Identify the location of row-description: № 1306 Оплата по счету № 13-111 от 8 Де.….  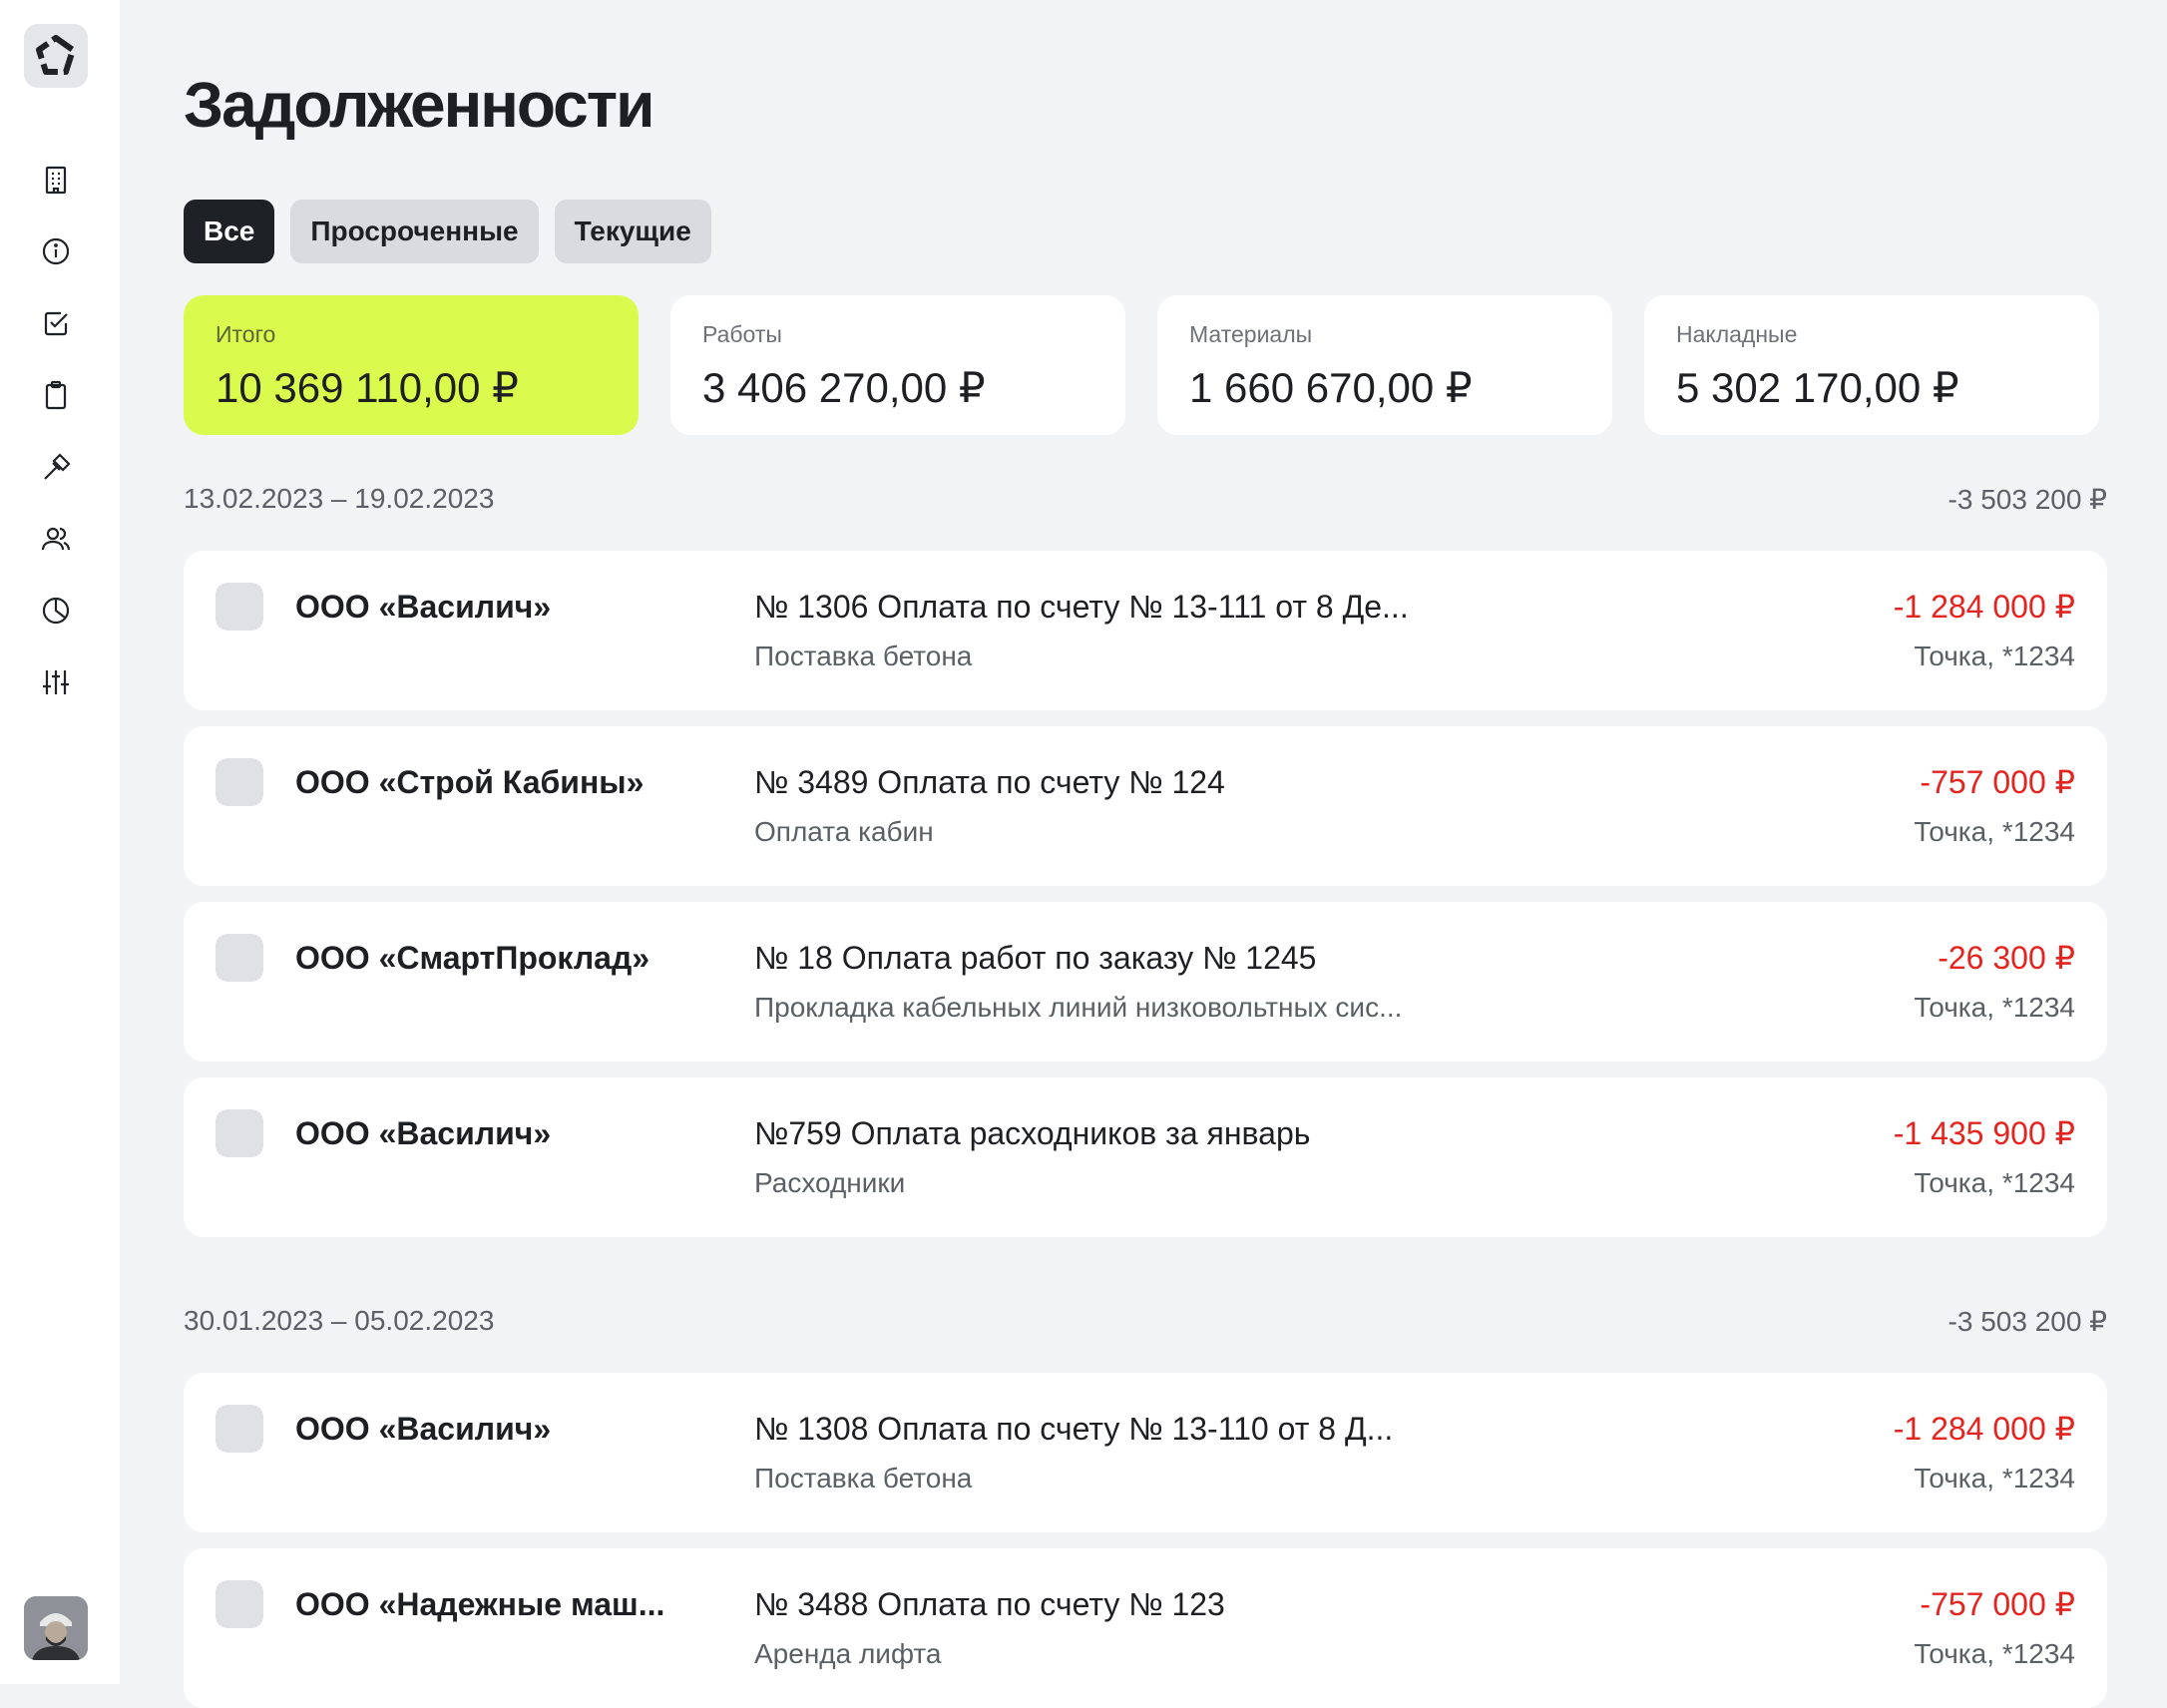
(1081, 607).